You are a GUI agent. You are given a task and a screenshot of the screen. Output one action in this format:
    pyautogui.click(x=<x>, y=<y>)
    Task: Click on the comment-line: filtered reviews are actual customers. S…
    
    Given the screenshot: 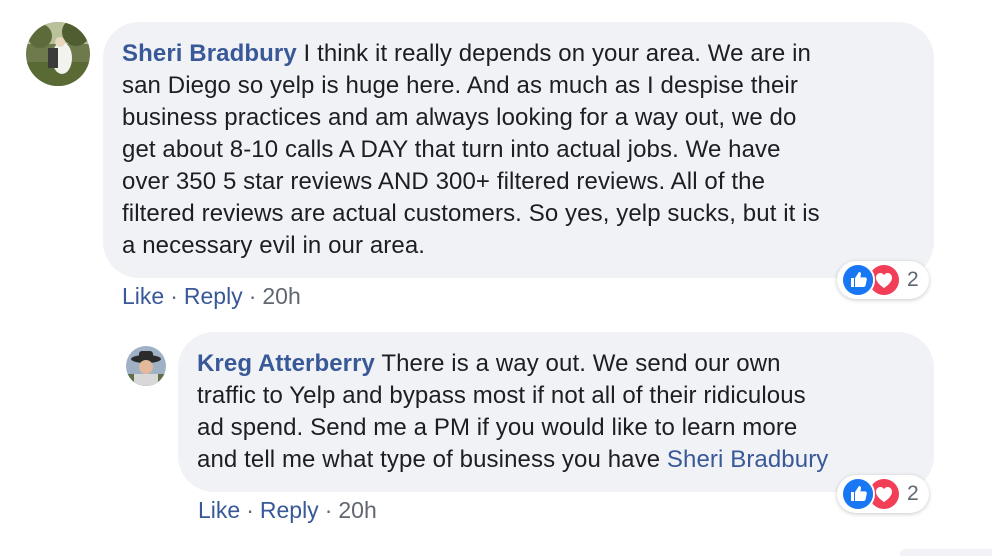 What is the action you would take?
    pyautogui.click(x=471, y=213)
    